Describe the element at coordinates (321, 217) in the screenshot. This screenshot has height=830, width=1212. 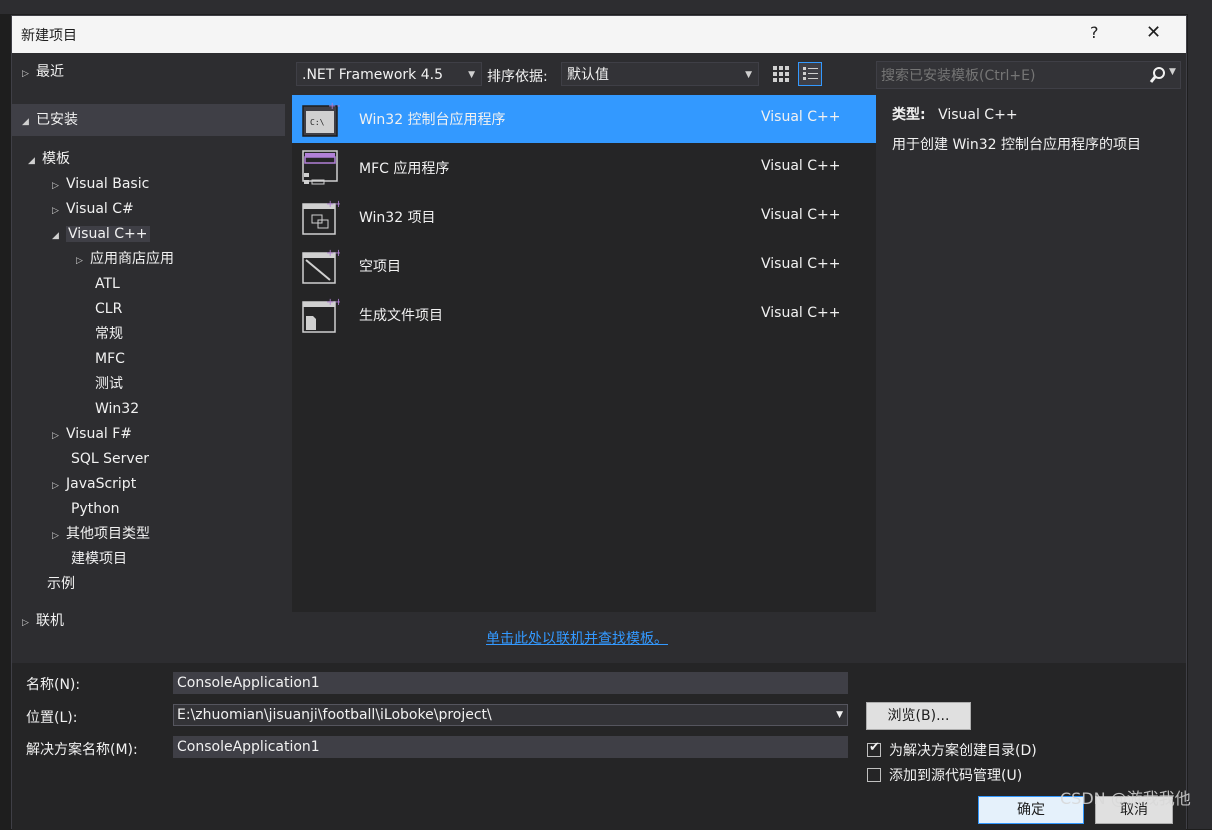
I see `win32-project-icon: ++` at that location.